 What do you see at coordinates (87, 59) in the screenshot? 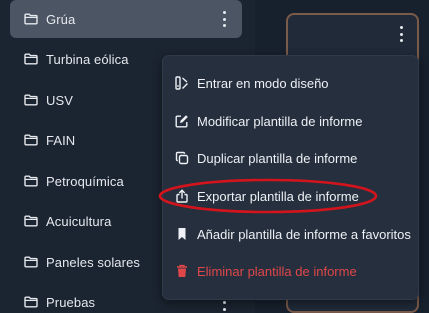
I see `sidebar-item-label: Turbina eólica` at bounding box center [87, 59].